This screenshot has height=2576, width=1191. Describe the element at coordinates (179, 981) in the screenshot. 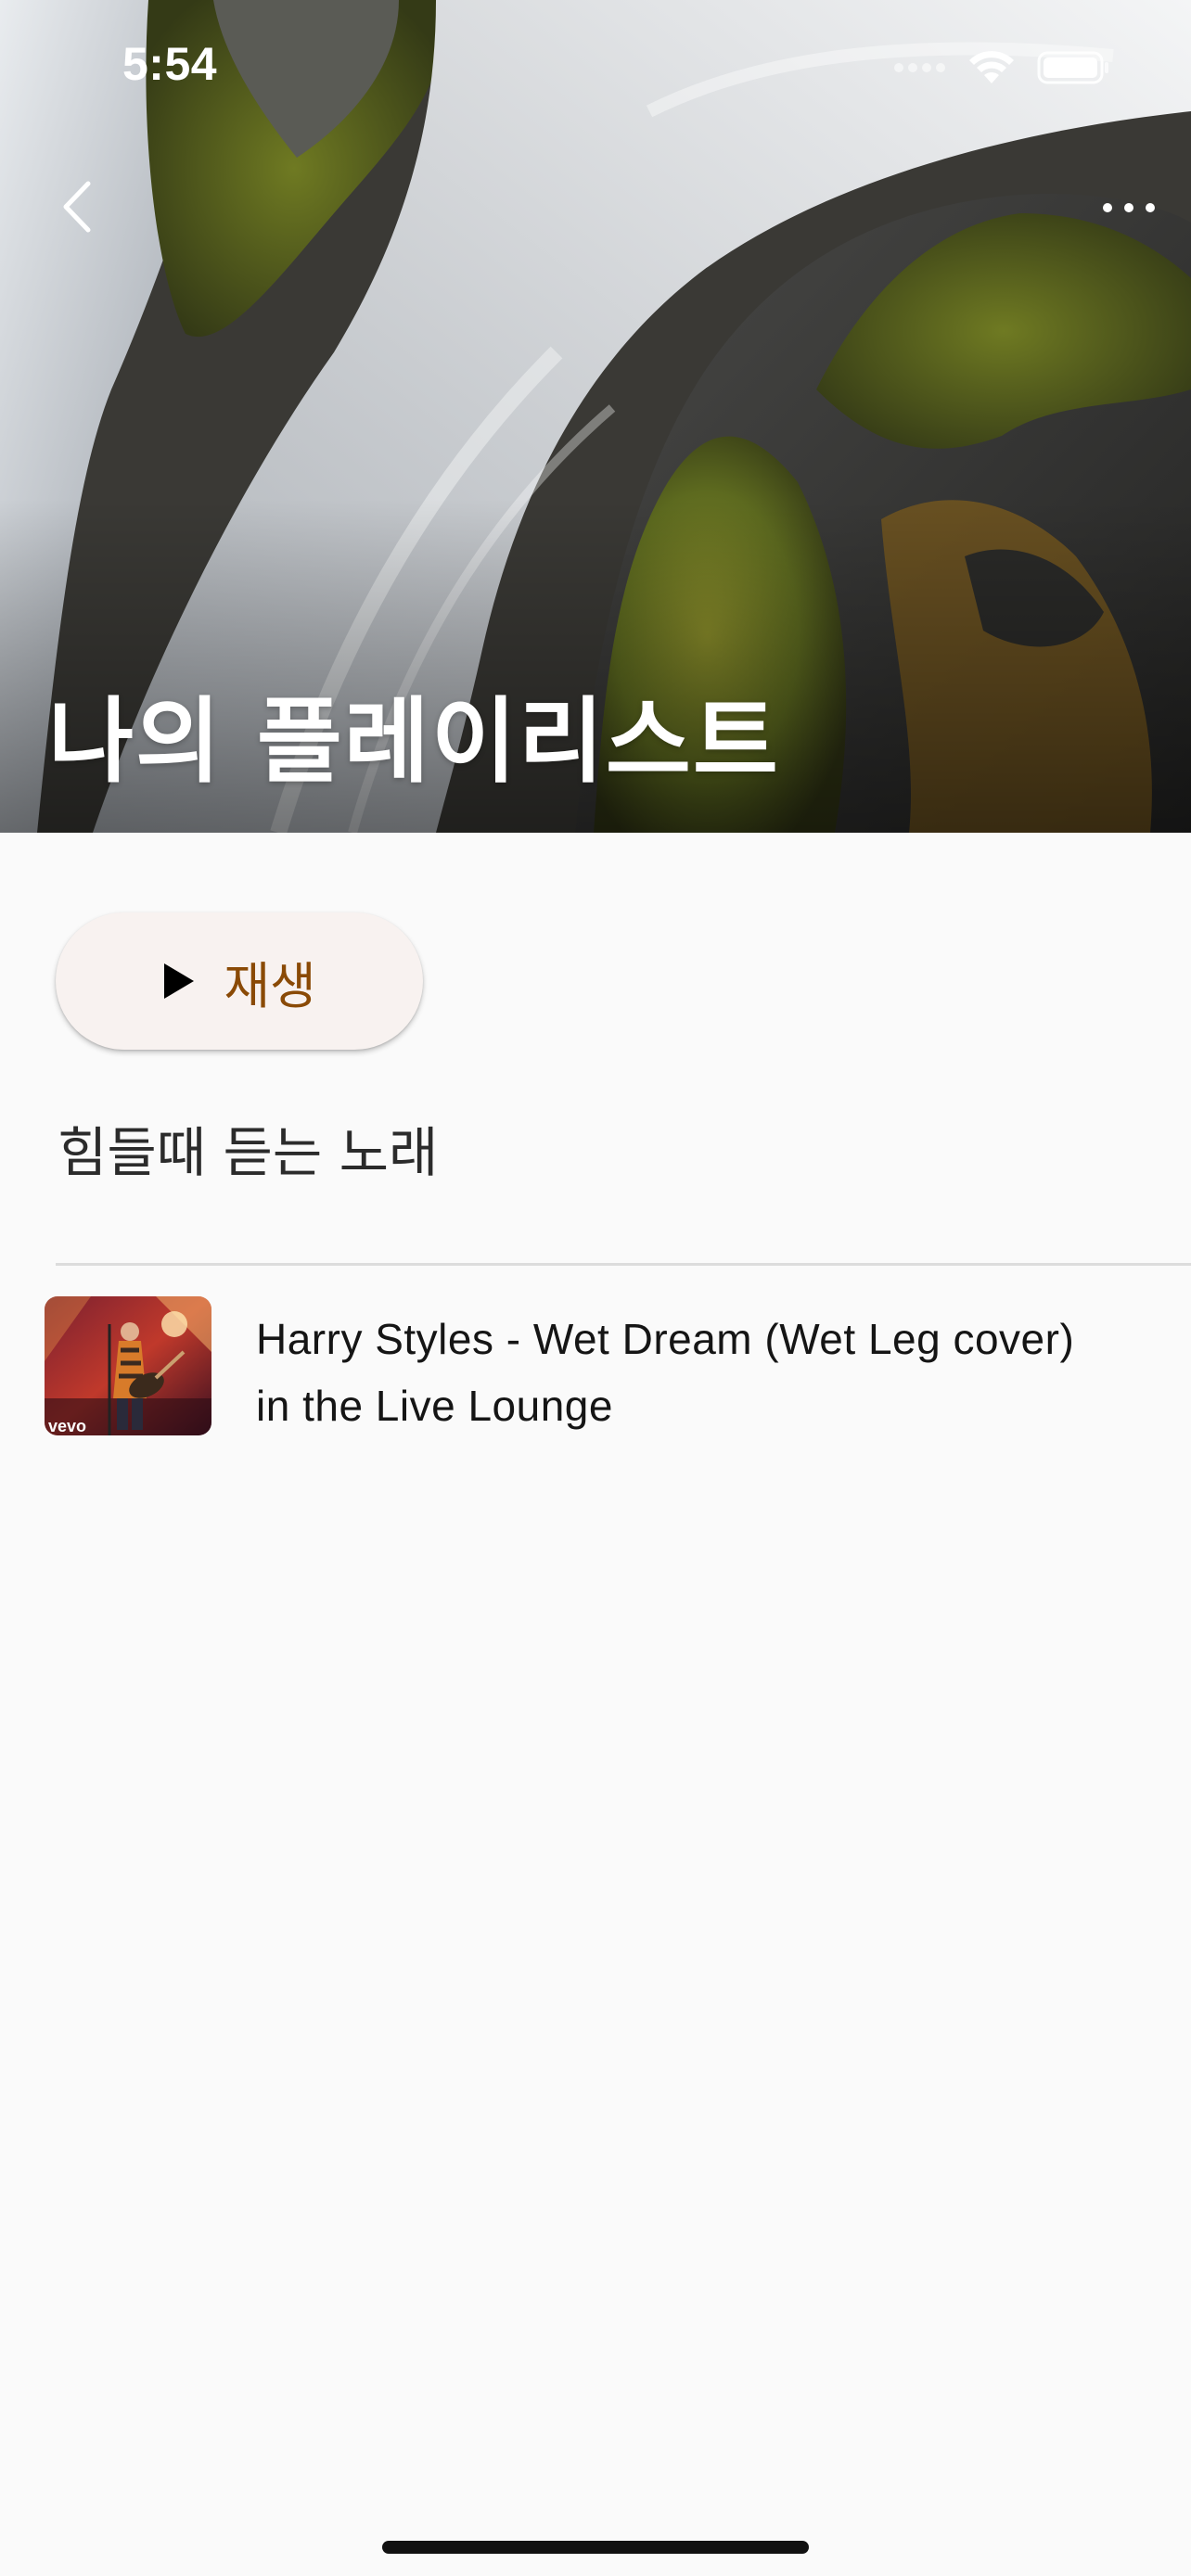

I see `play-triangle-icon` at that location.